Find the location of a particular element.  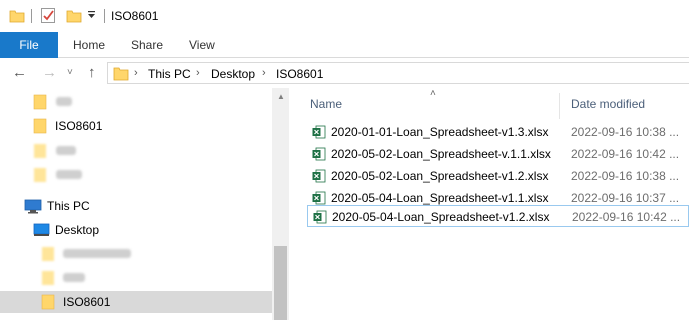

tab-share: Share is located at coordinates (147, 45).